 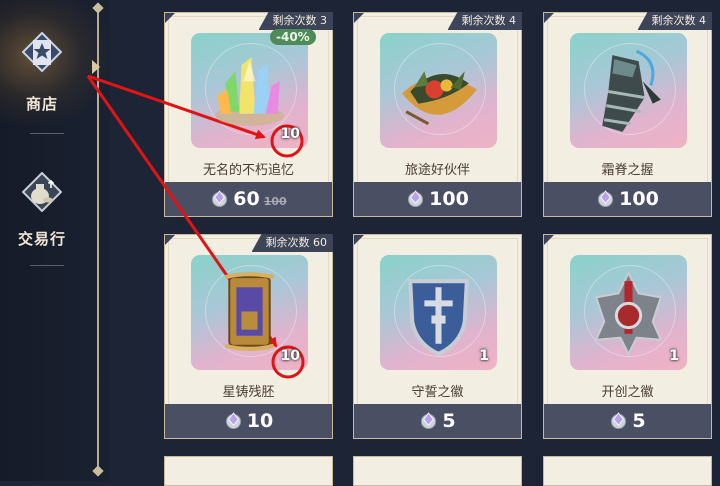 I want to click on item-name: 星铸残胚, so click(x=248, y=392).